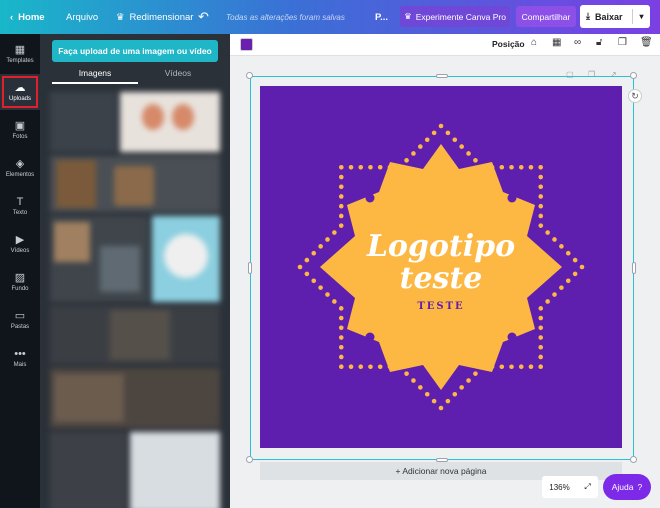  Describe the element at coordinates (588, 16) in the screenshot. I see `download-icon: ⤓` at that location.